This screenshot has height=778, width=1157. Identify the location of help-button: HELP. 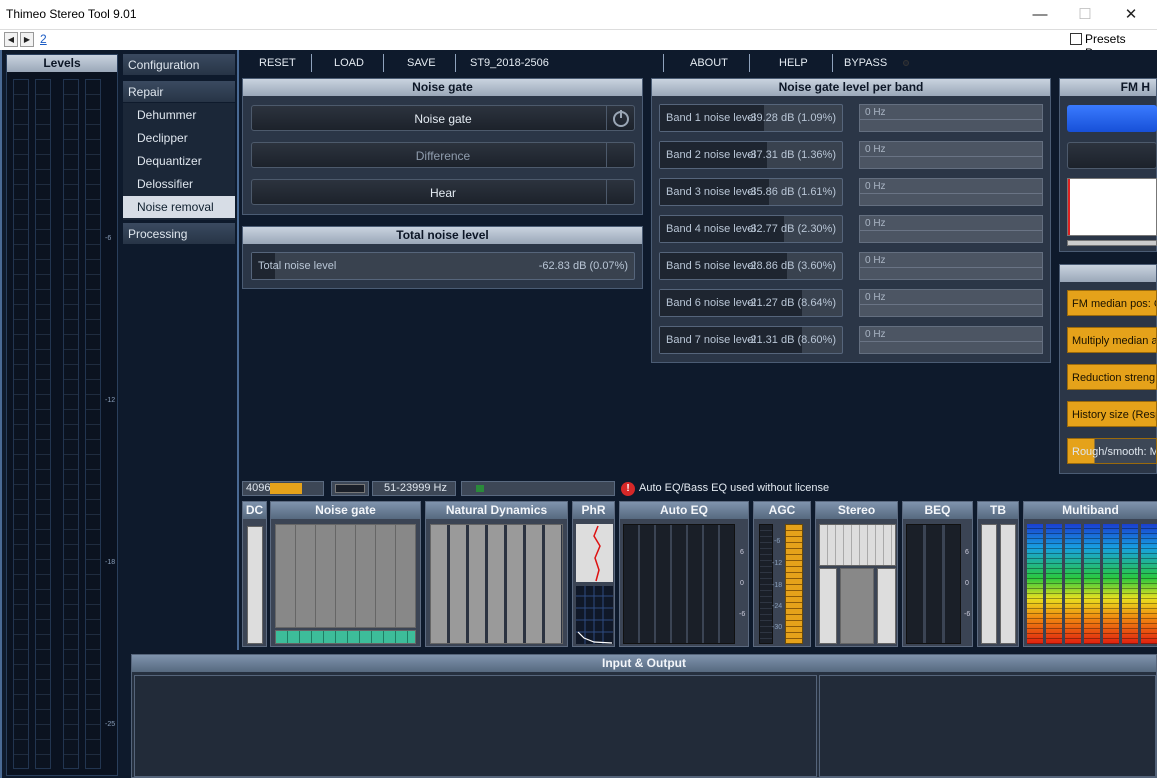
(793, 63).